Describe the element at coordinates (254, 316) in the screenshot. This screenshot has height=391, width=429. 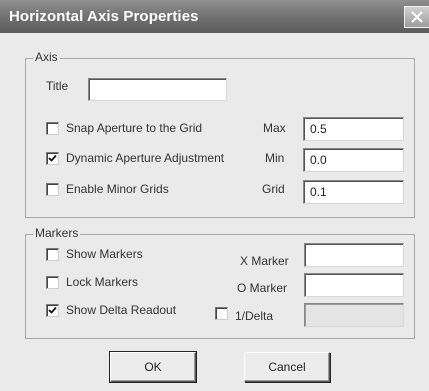
I see `inverse-delta-label: 1/Delta` at that location.